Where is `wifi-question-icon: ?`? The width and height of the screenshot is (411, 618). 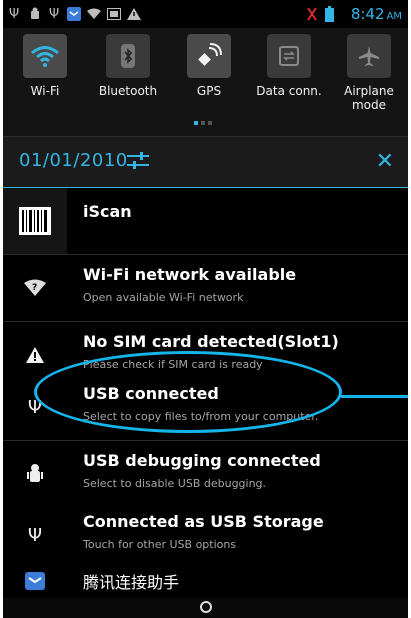
wifi-question-icon: ? is located at coordinates (35, 288).